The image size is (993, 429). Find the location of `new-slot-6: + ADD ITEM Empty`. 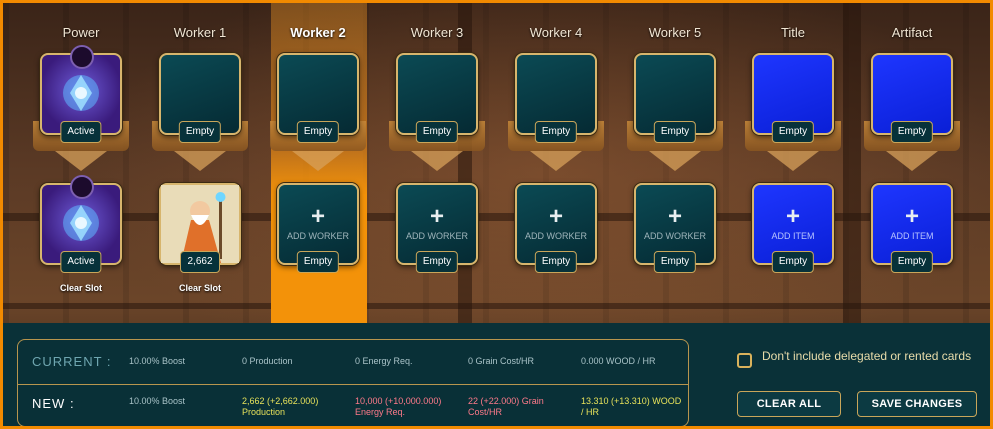

new-slot-6: + ADD ITEM Empty is located at coordinates (793, 228).